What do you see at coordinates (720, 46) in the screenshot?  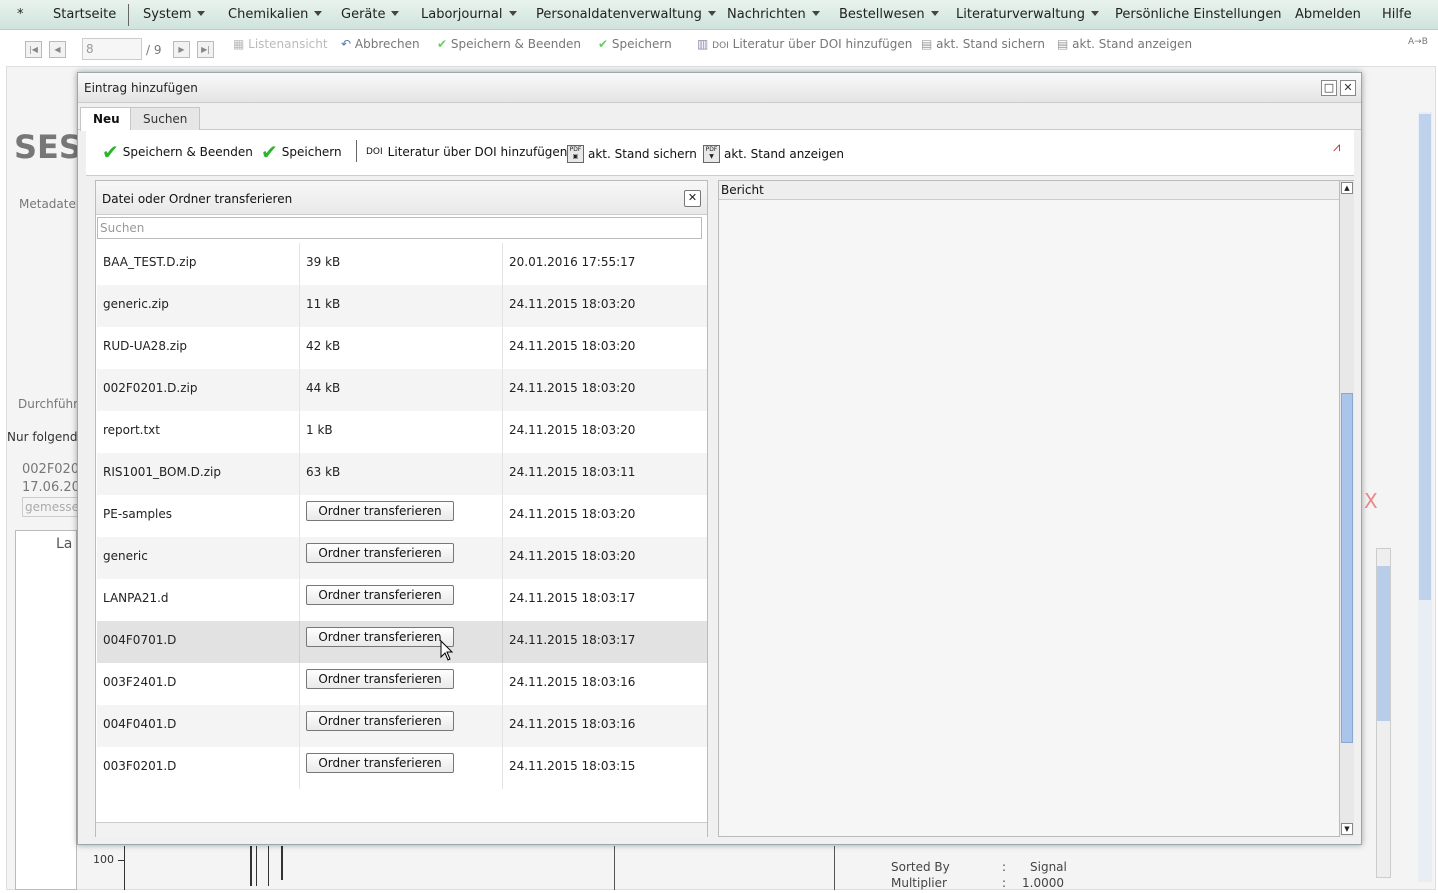 I see `doi-prefix: DOI` at bounding box center [720, 46].